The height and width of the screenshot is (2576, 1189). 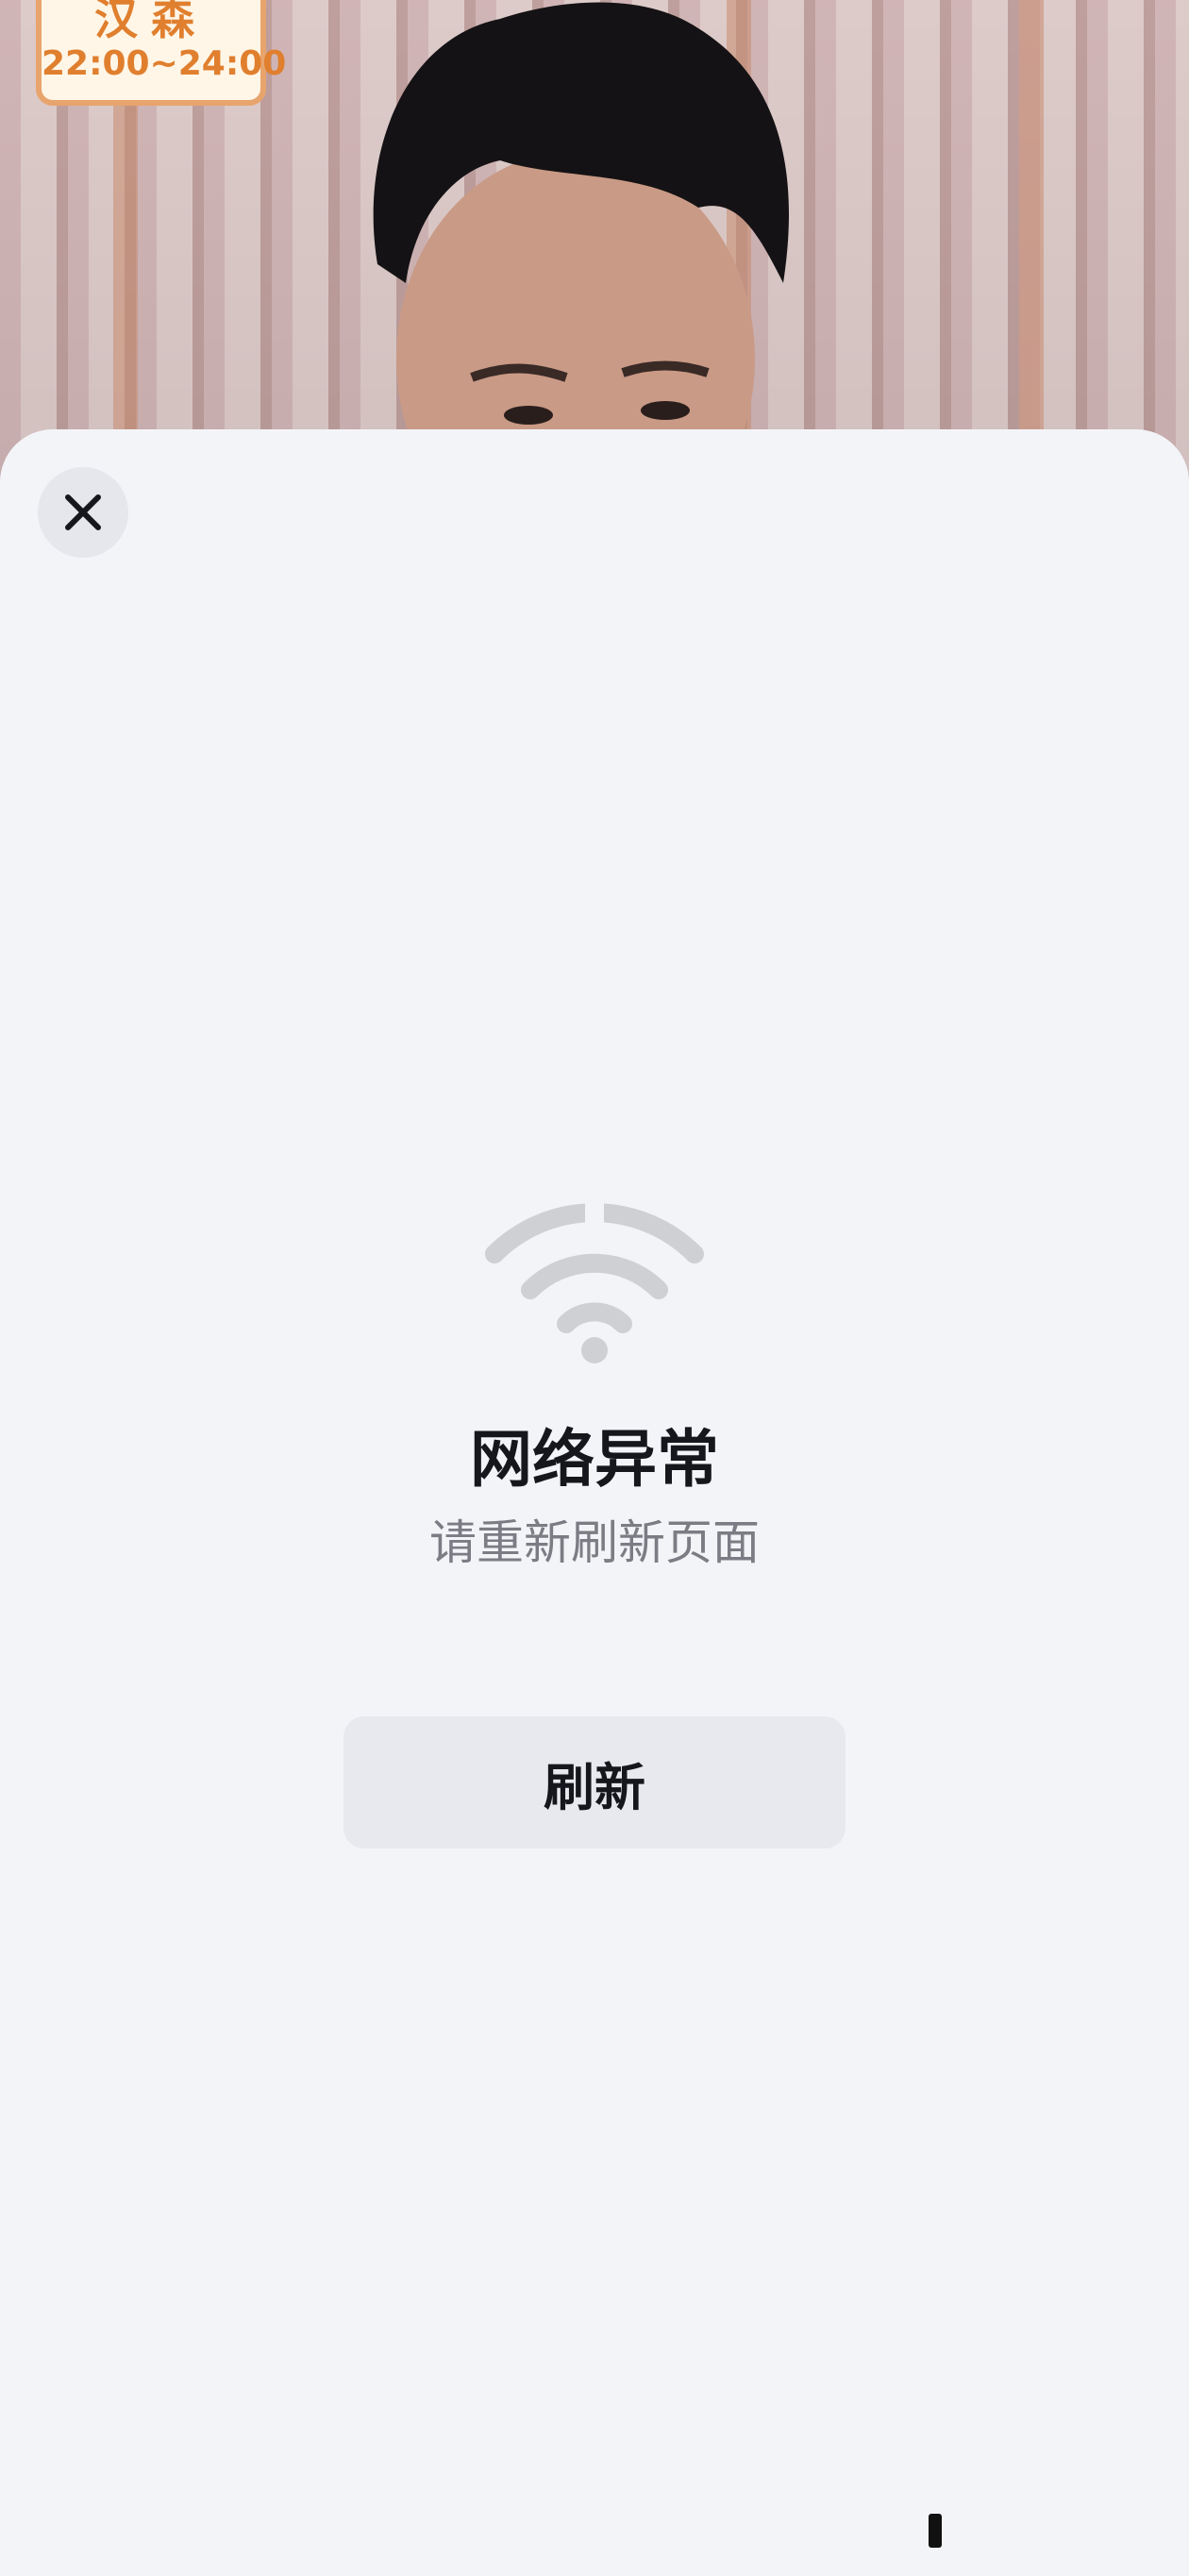 I want to click on host-person-image, so click(x=581, y=246).